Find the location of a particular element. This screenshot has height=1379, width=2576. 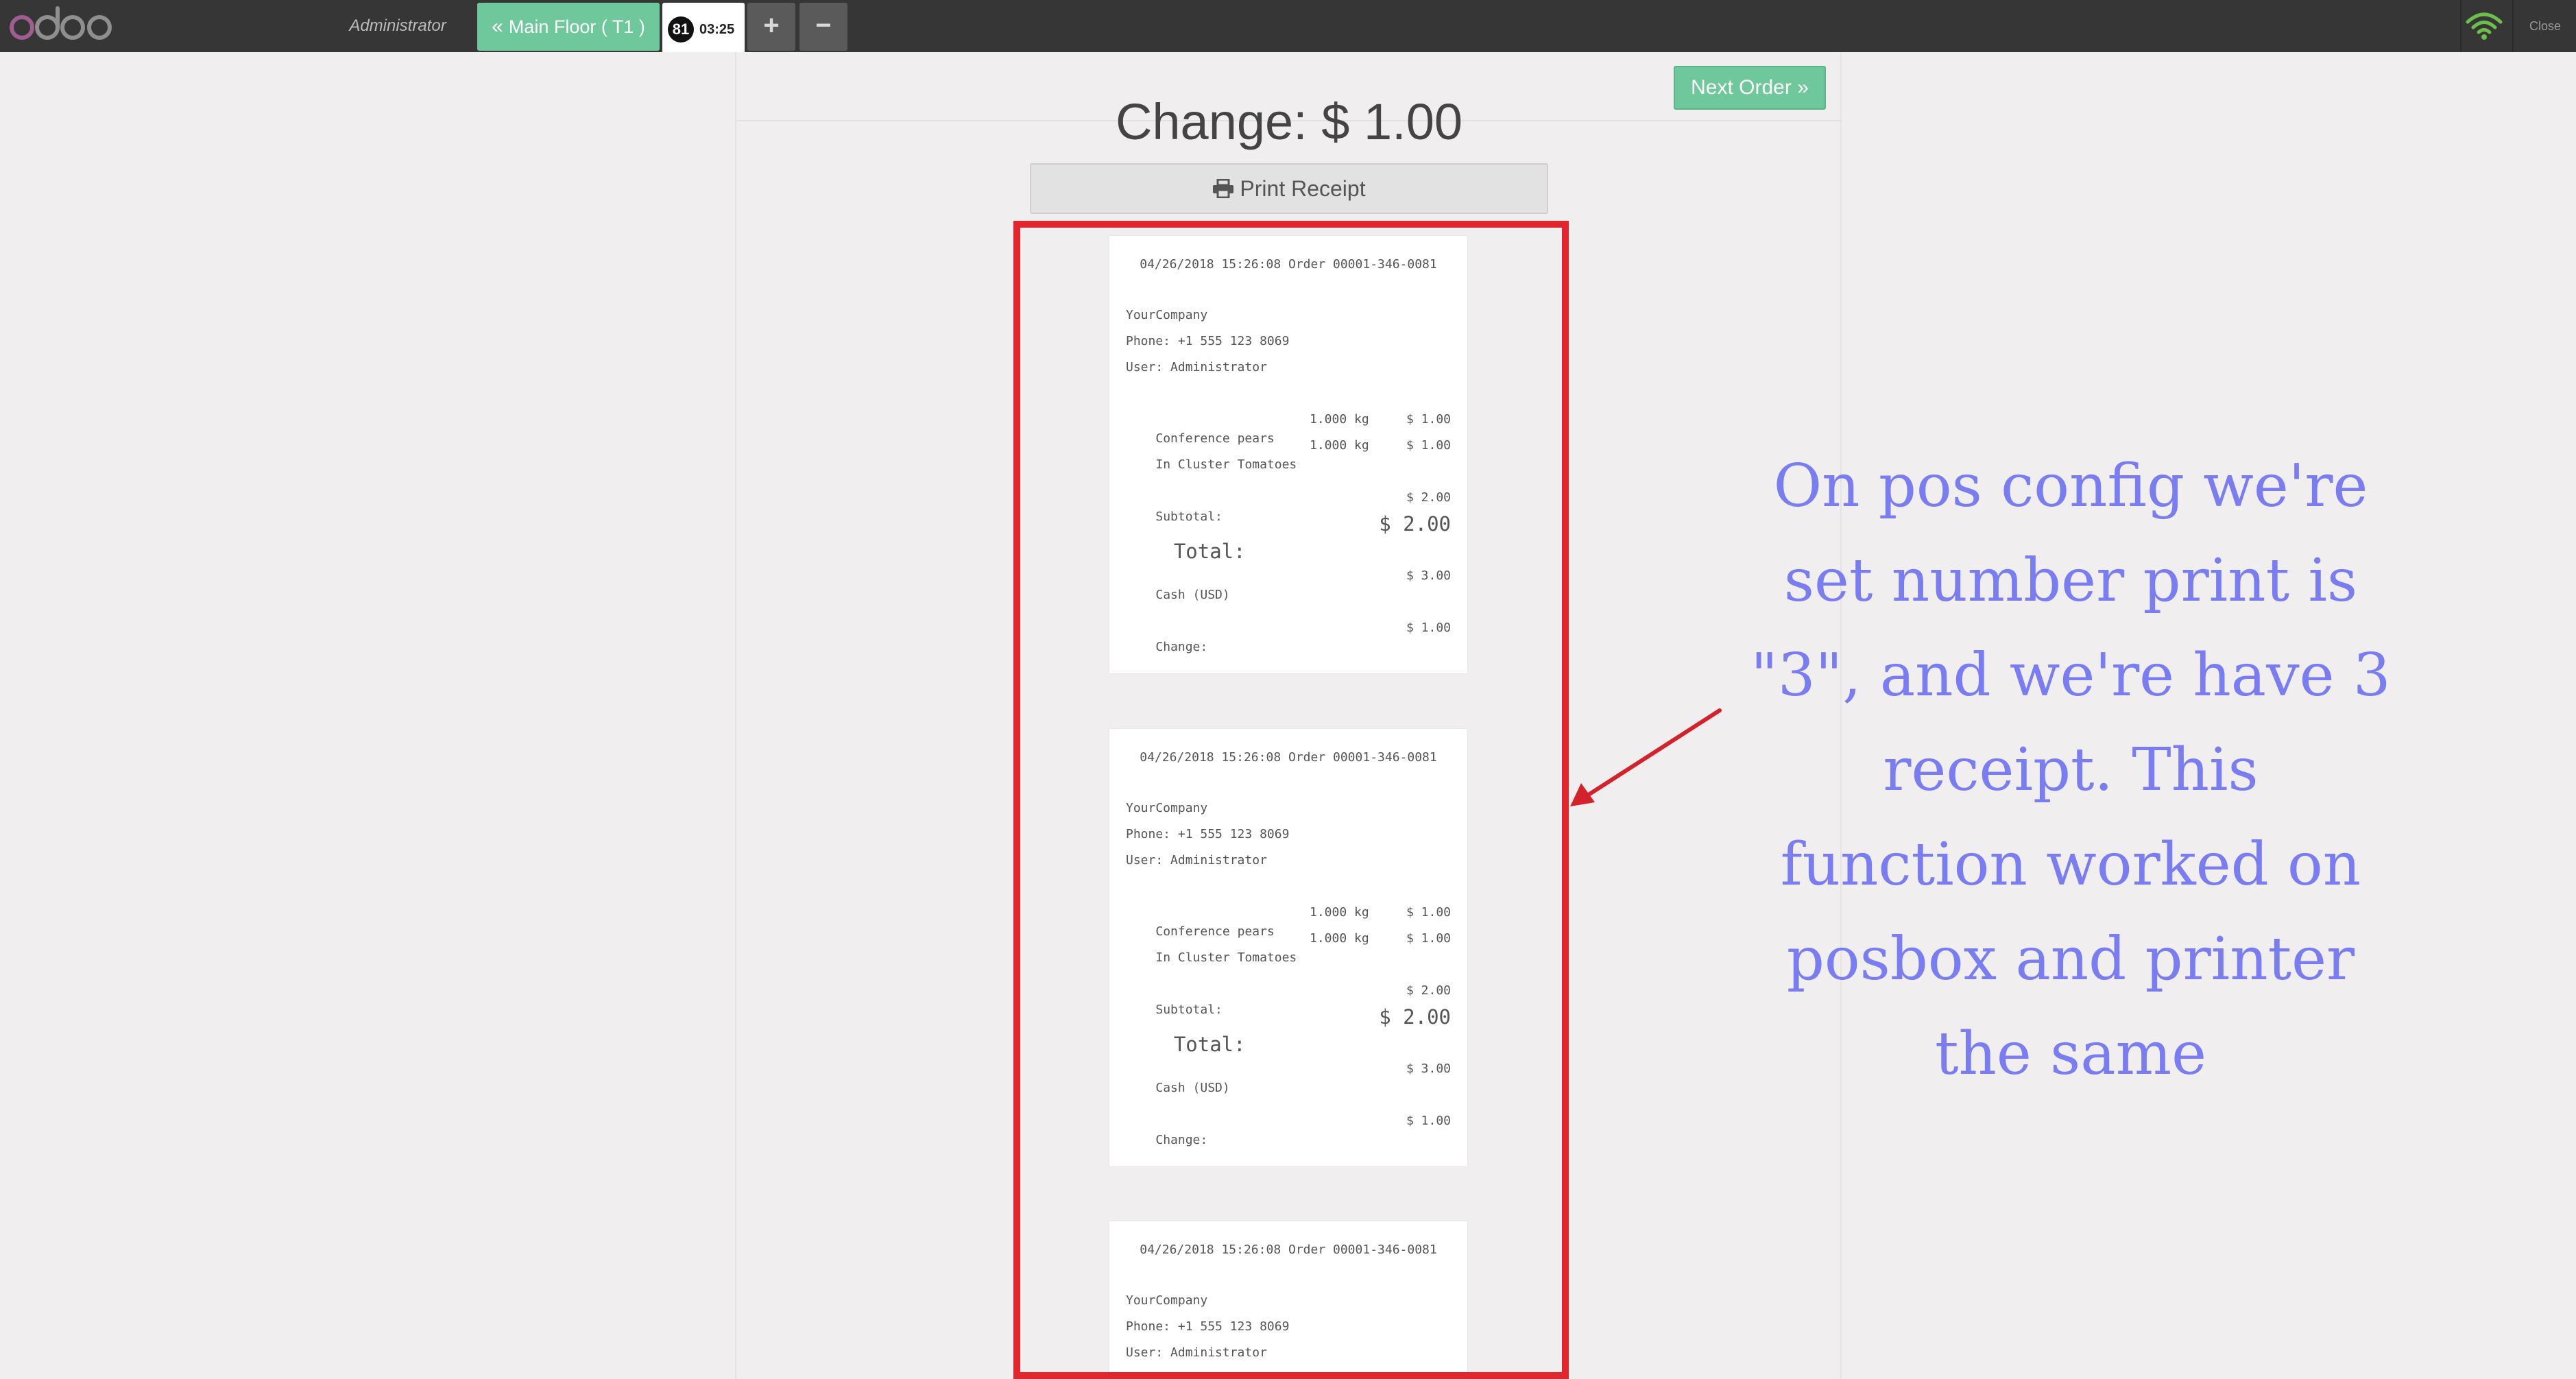

wifi-icon is located at coordinates (2484, 27).